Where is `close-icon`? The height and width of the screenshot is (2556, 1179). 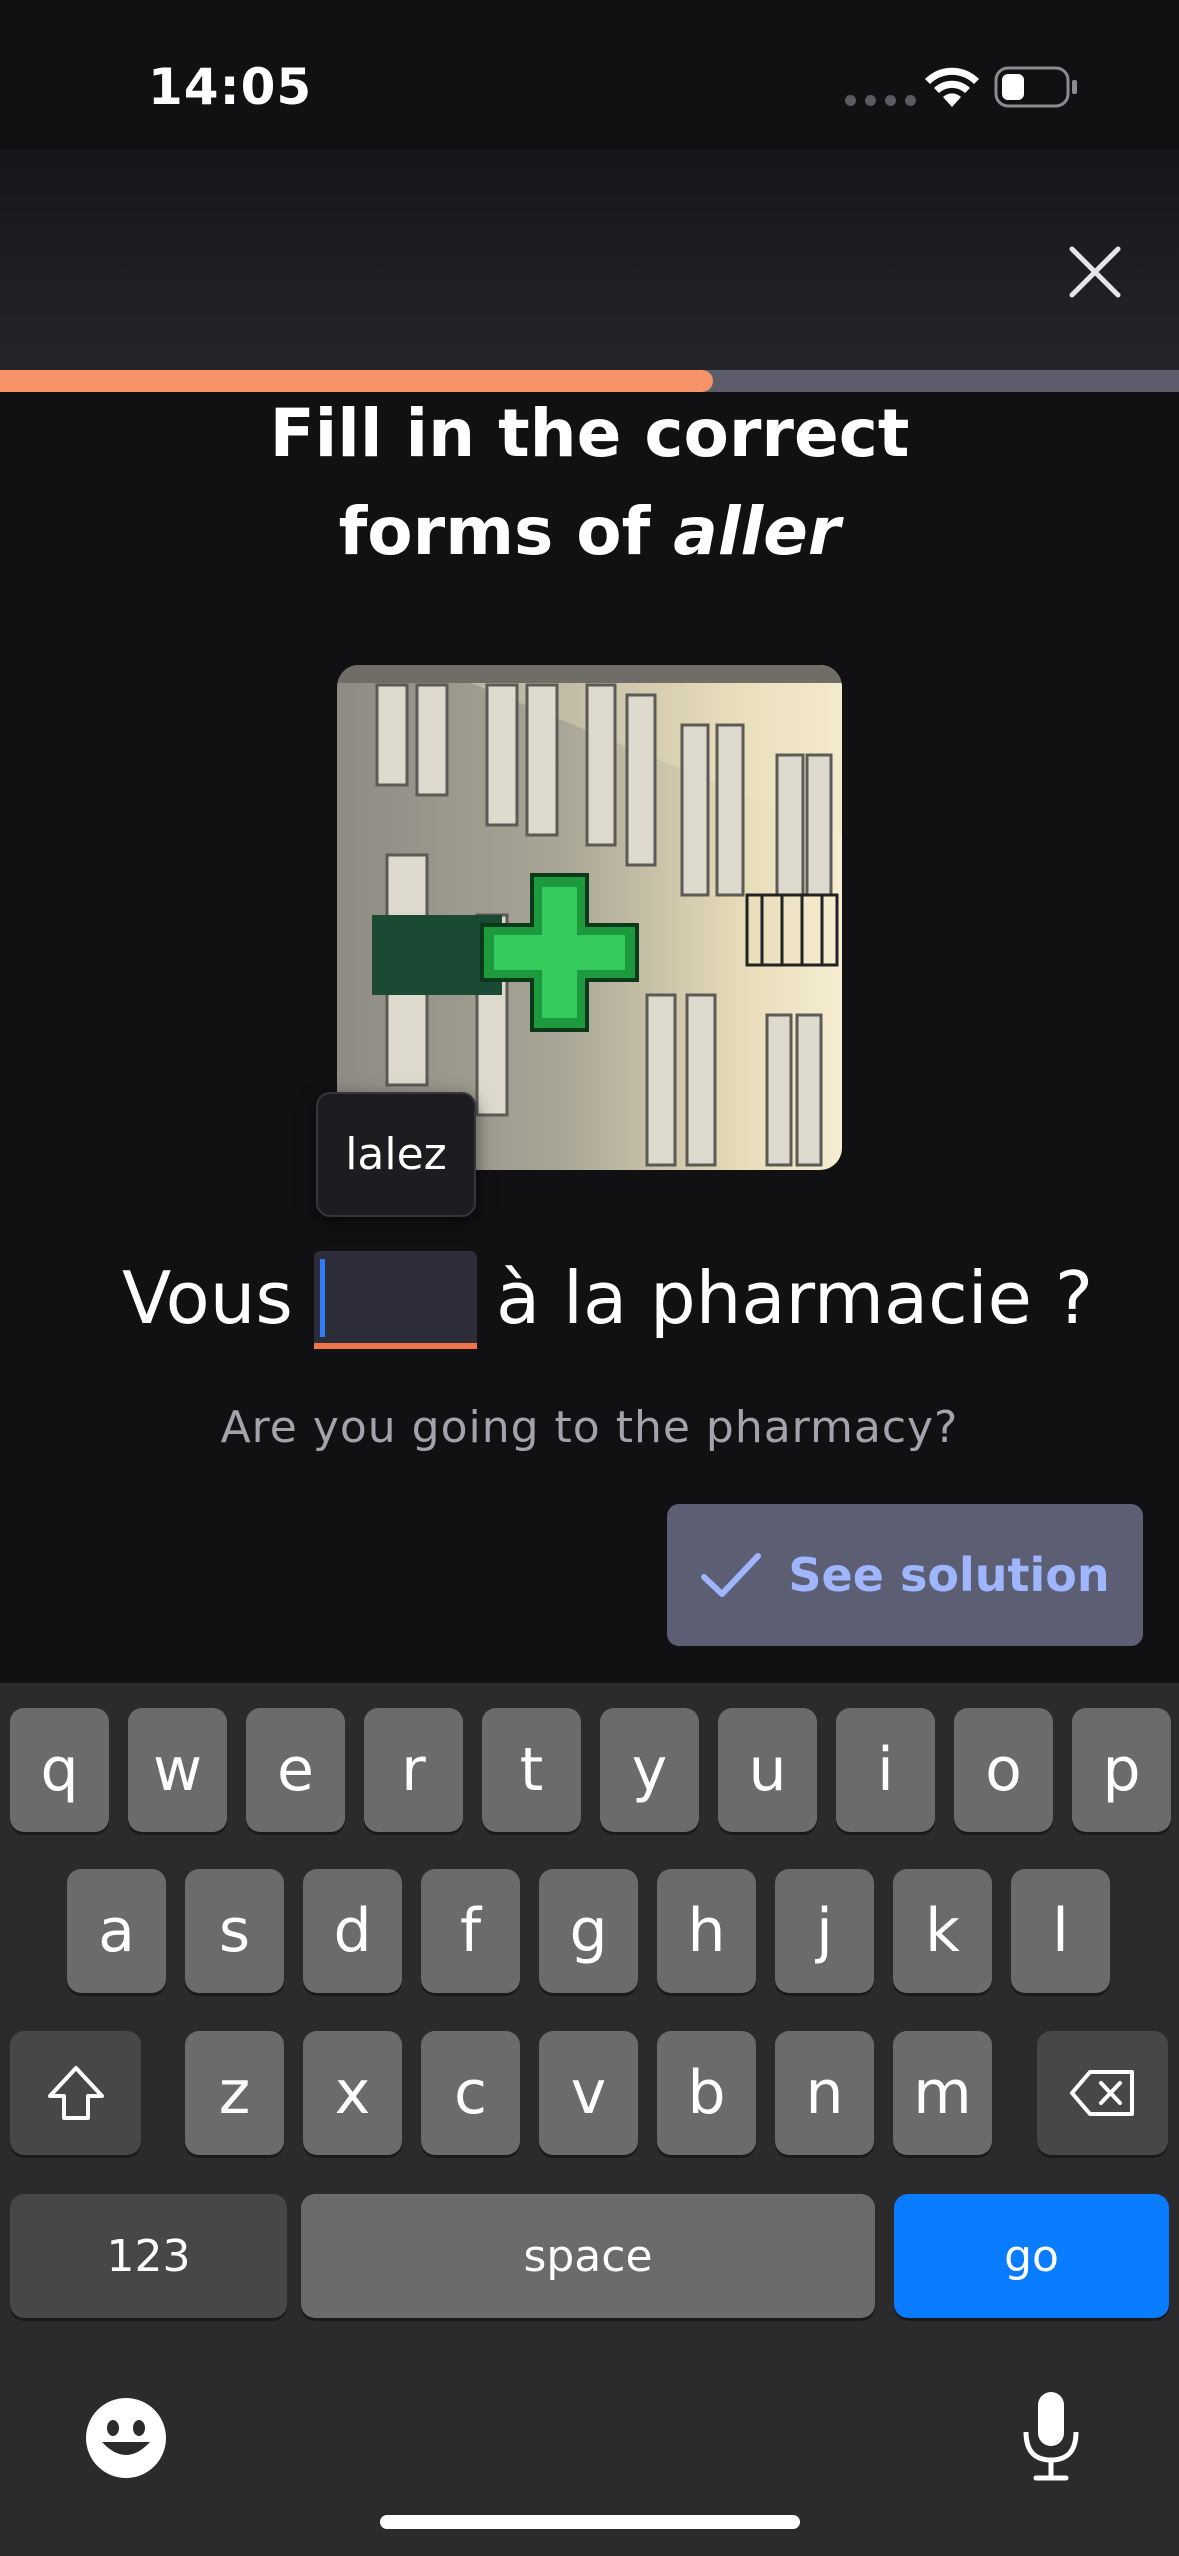 close-icon is located at coordinates (1095, 272).